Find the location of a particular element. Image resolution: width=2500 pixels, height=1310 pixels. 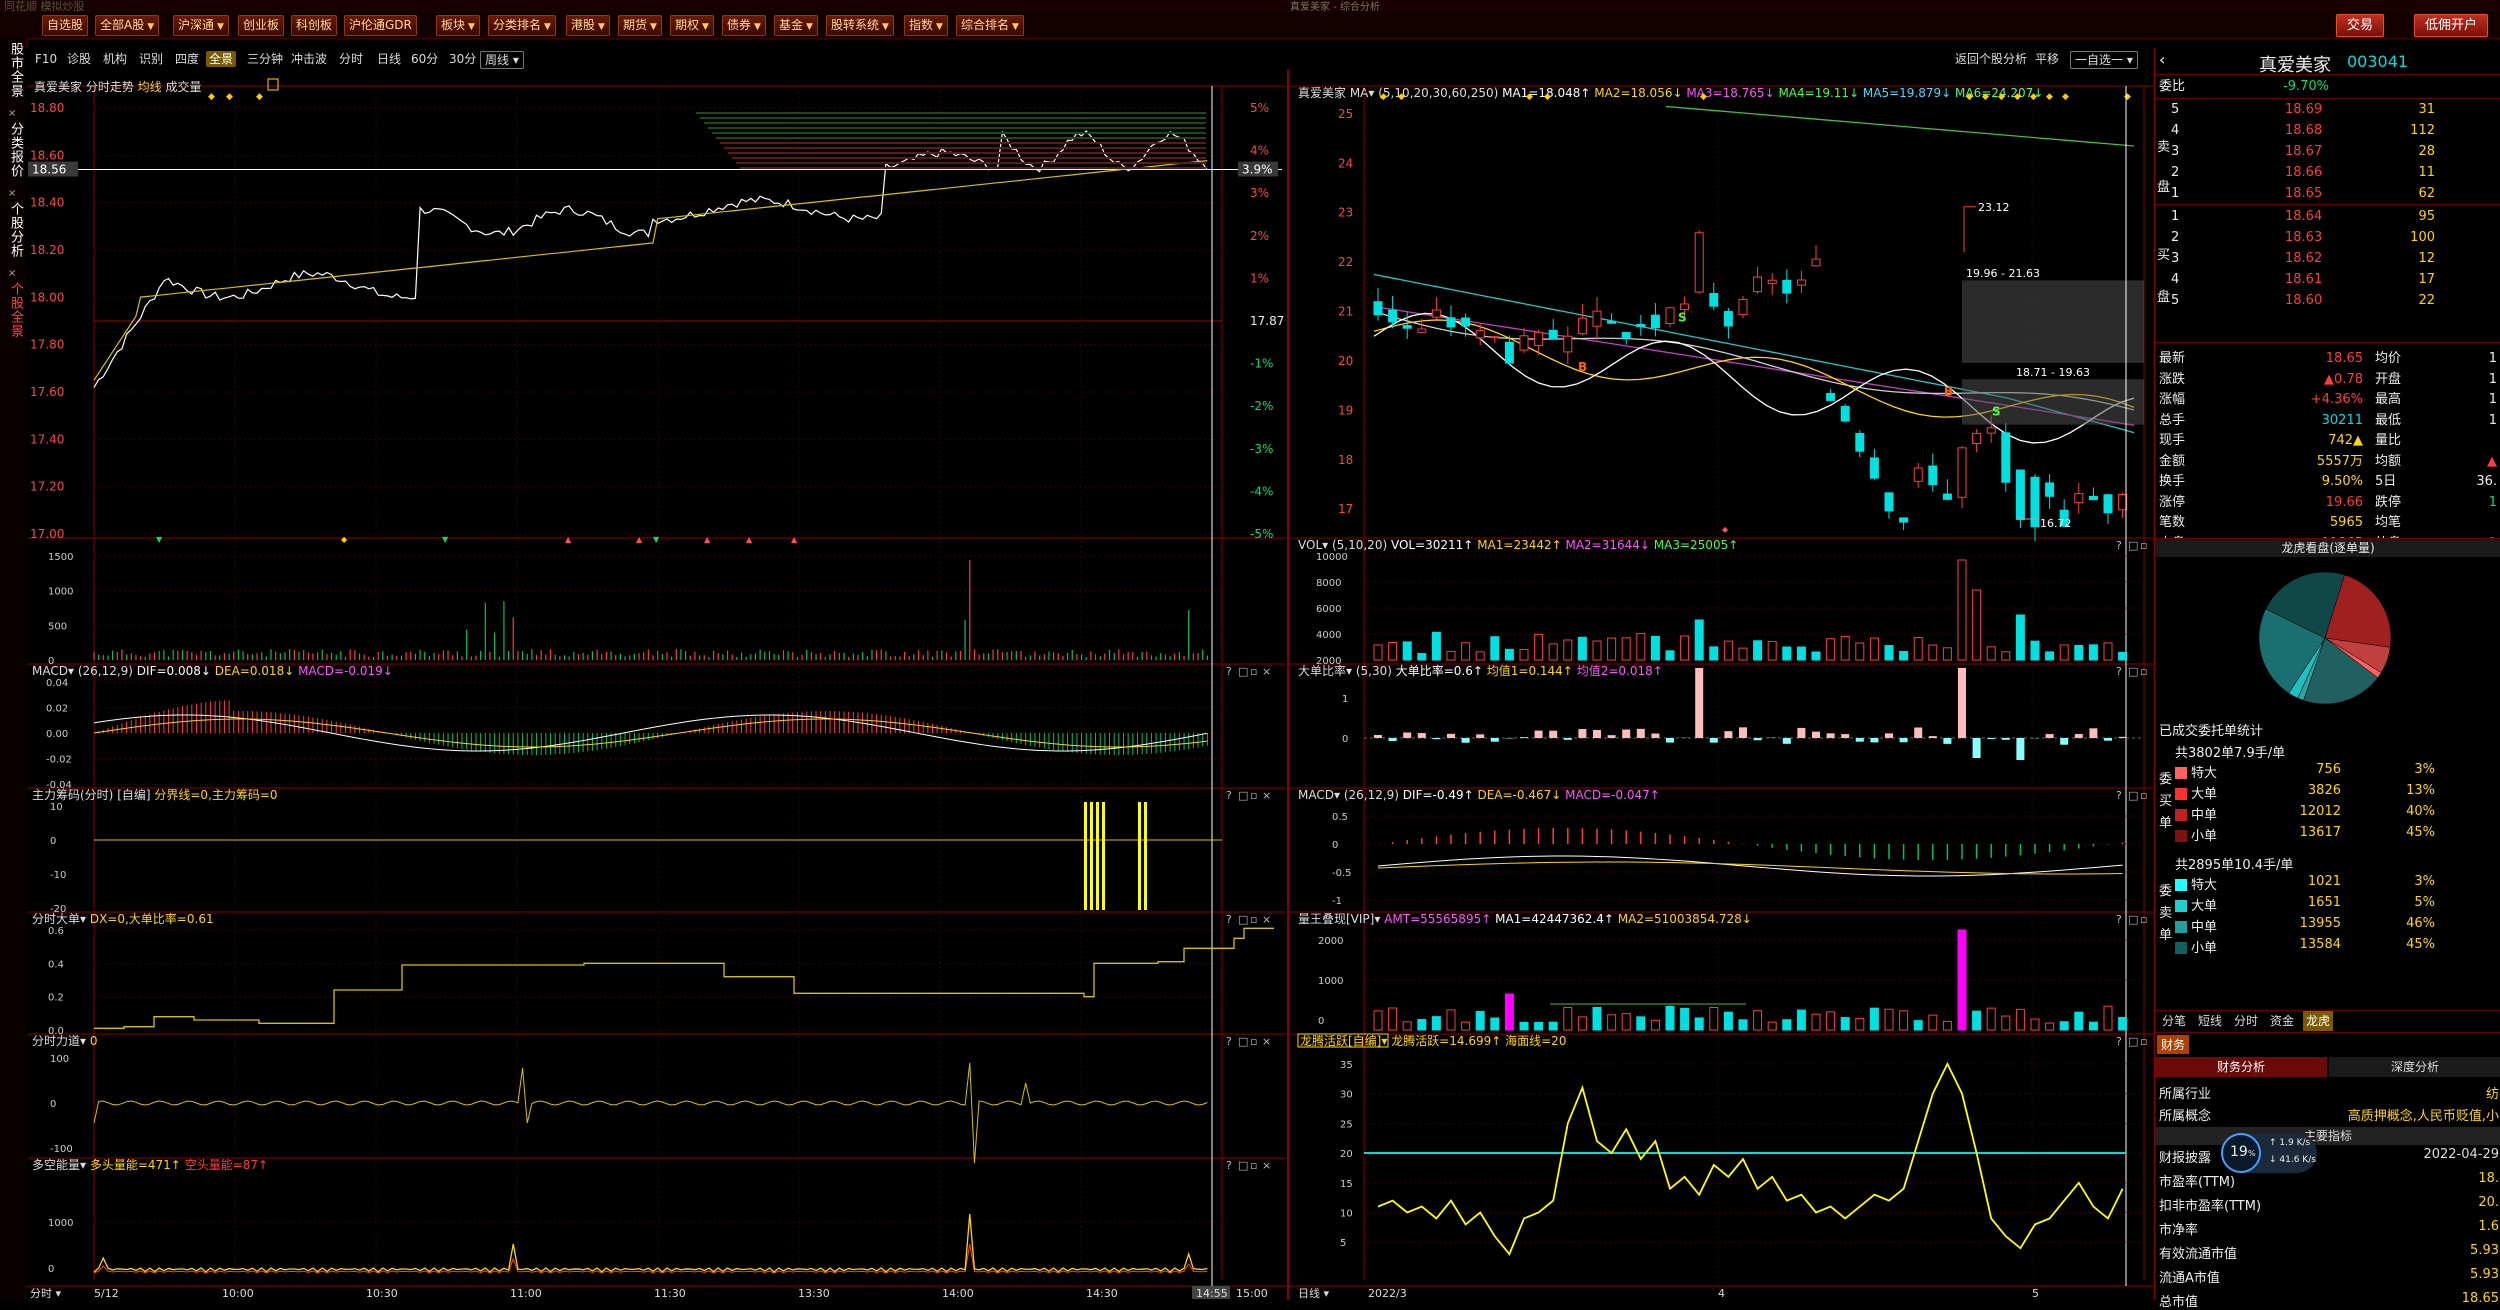

book-row: 318.6212 is located at coordinates (2327, 258).